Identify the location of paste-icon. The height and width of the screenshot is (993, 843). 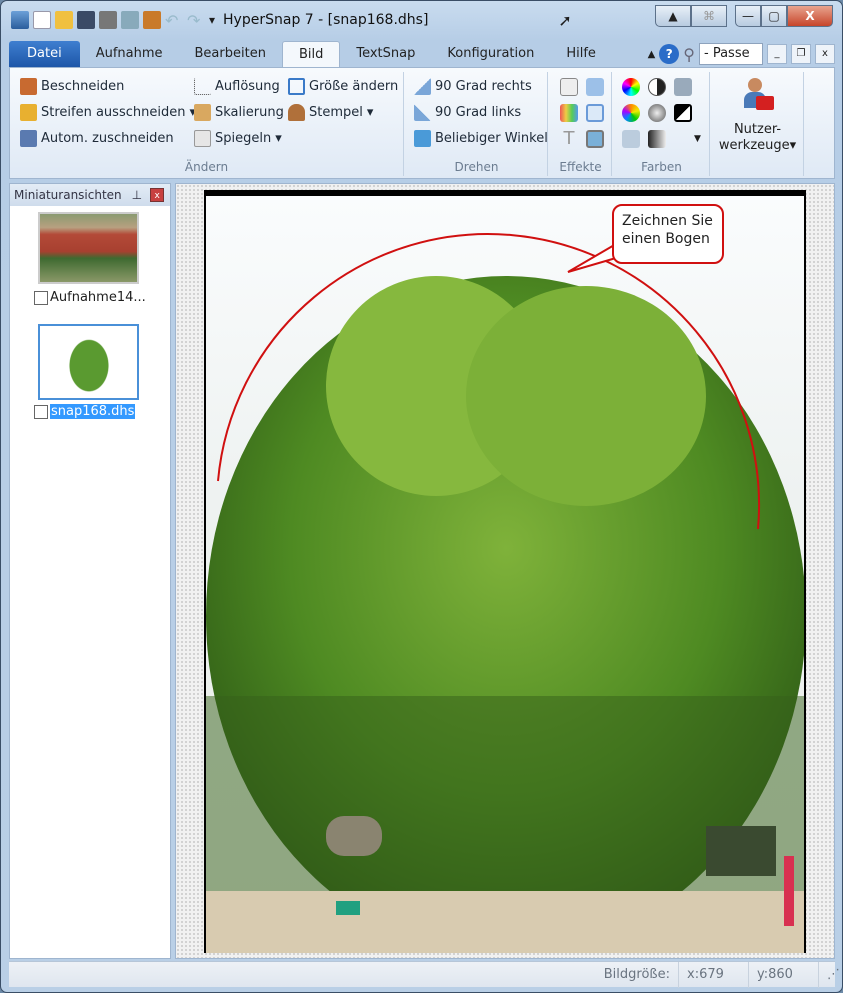
(152, 20).